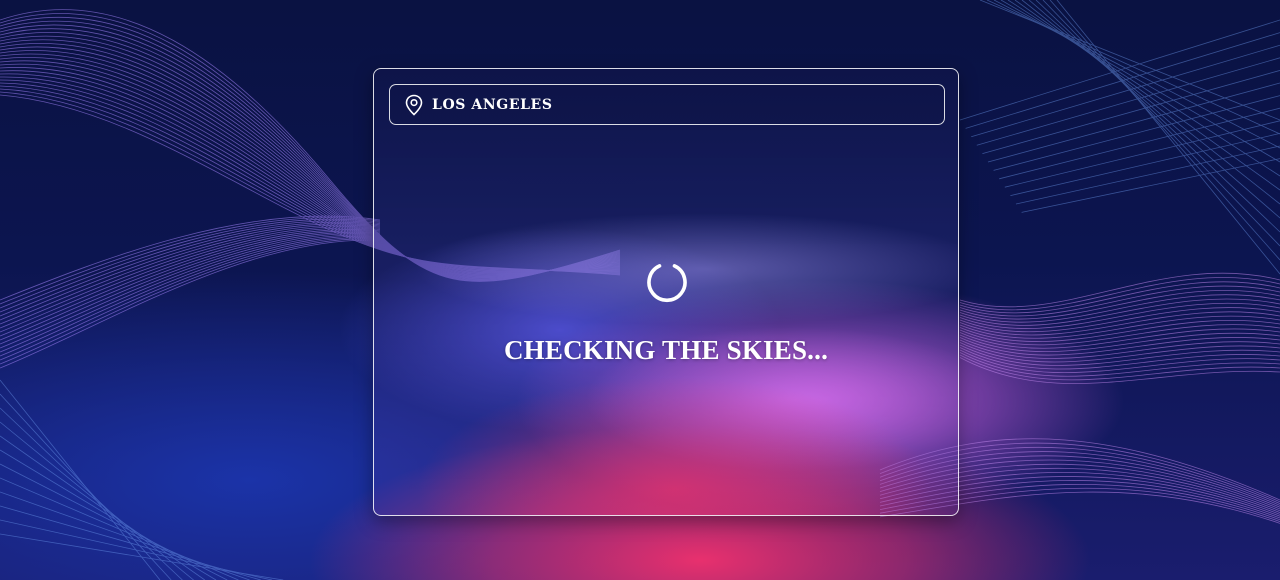 Image resolution: width=1280 pixels, height=580 pixels. Describe the element at coordinates (667, 104) in the screenshot. I see `location-search-bar: LOS ANGELES` at that location.